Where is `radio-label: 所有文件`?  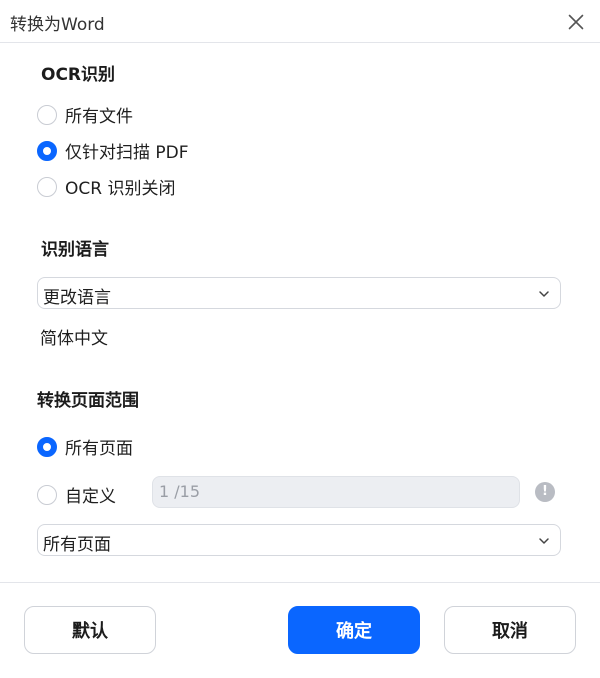 radio-label: 所有文件 is located at coordinates (99, 117).